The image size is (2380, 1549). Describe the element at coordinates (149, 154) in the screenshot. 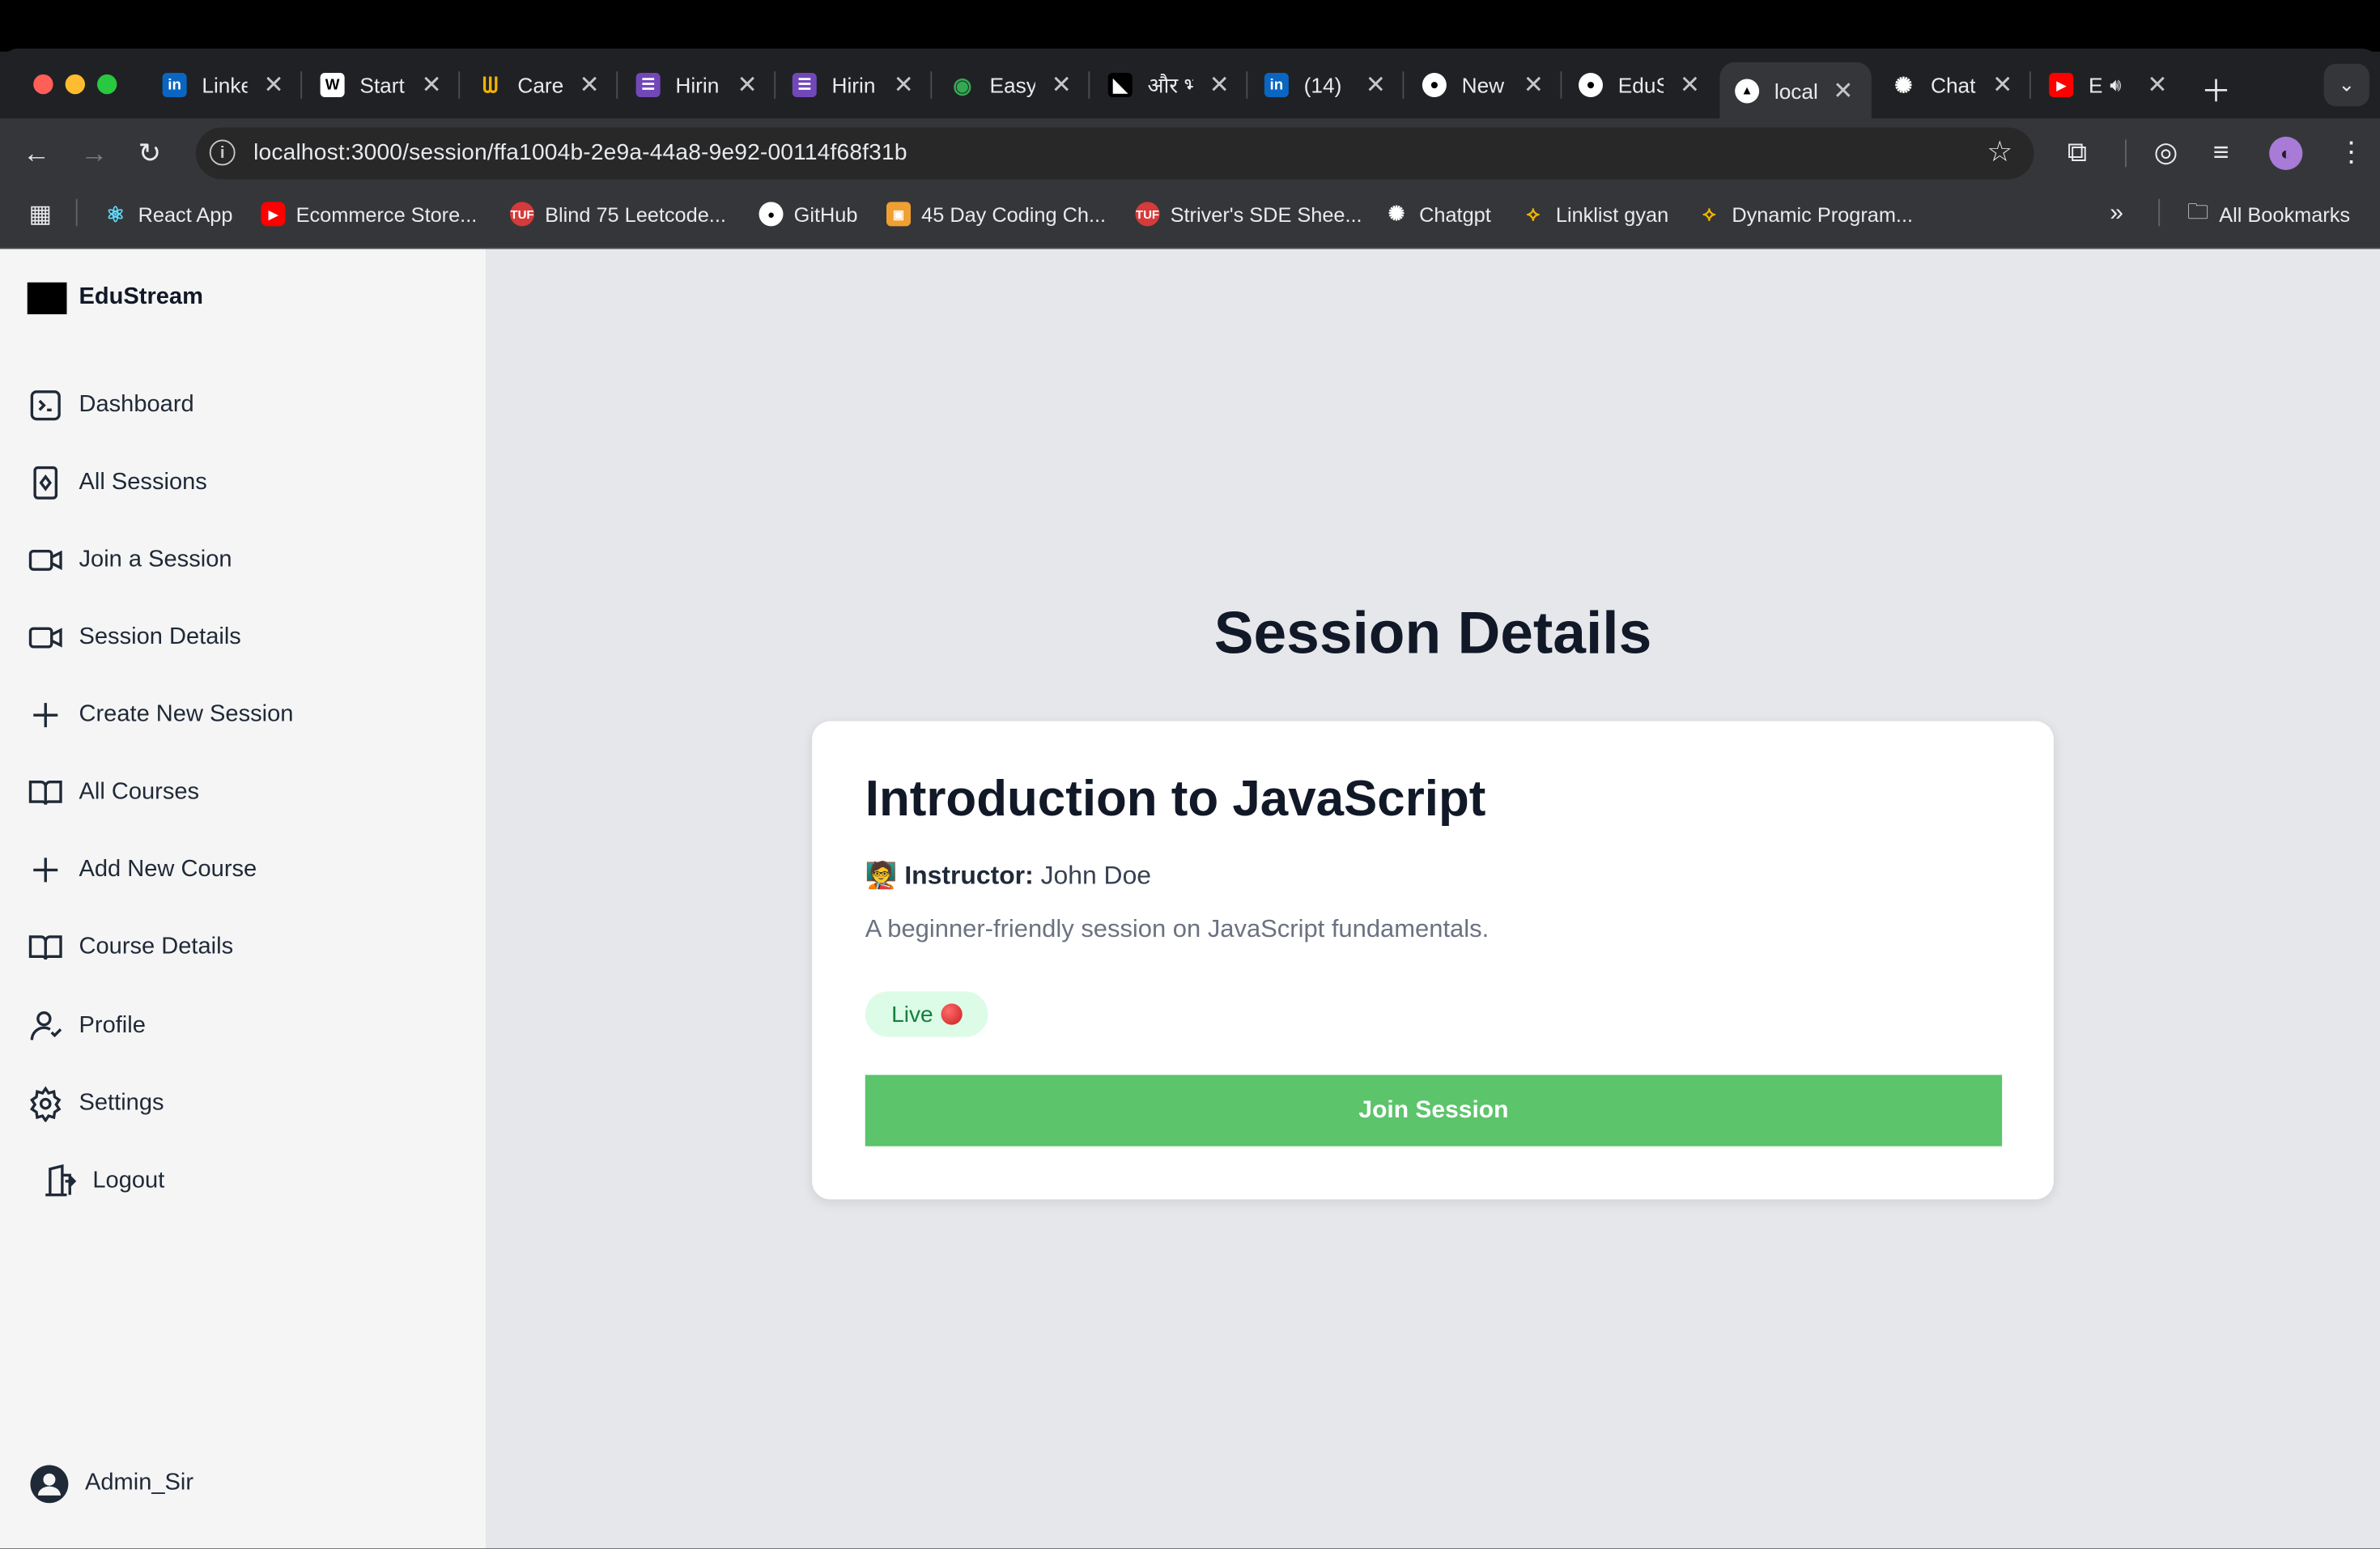

I see `reload-icon: ↻` at that location.